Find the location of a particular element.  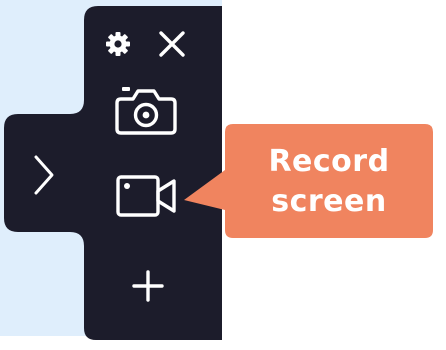

tooltip-text: Record screen is located at coordinates (329, 182).